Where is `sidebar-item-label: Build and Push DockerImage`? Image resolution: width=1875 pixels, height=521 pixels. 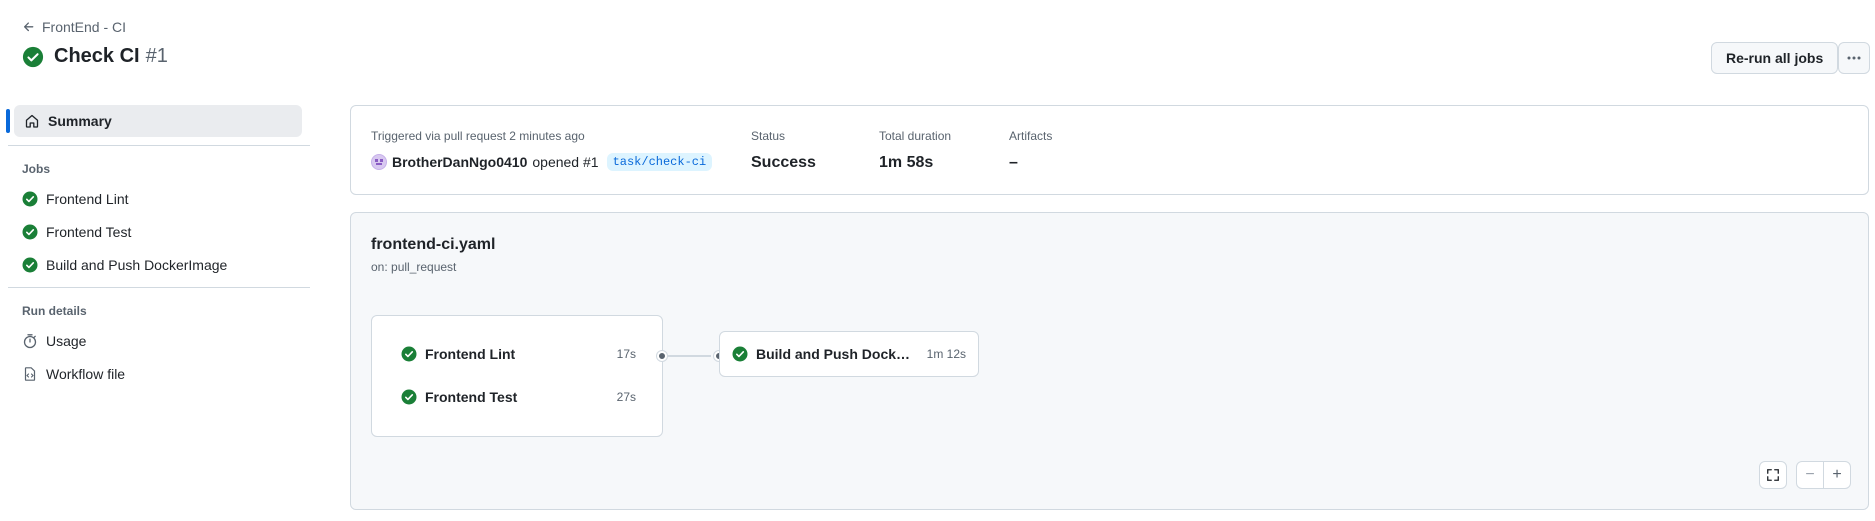
sidebar-item-label: Build and Push DockerImage is located at coordinates (137, 264).